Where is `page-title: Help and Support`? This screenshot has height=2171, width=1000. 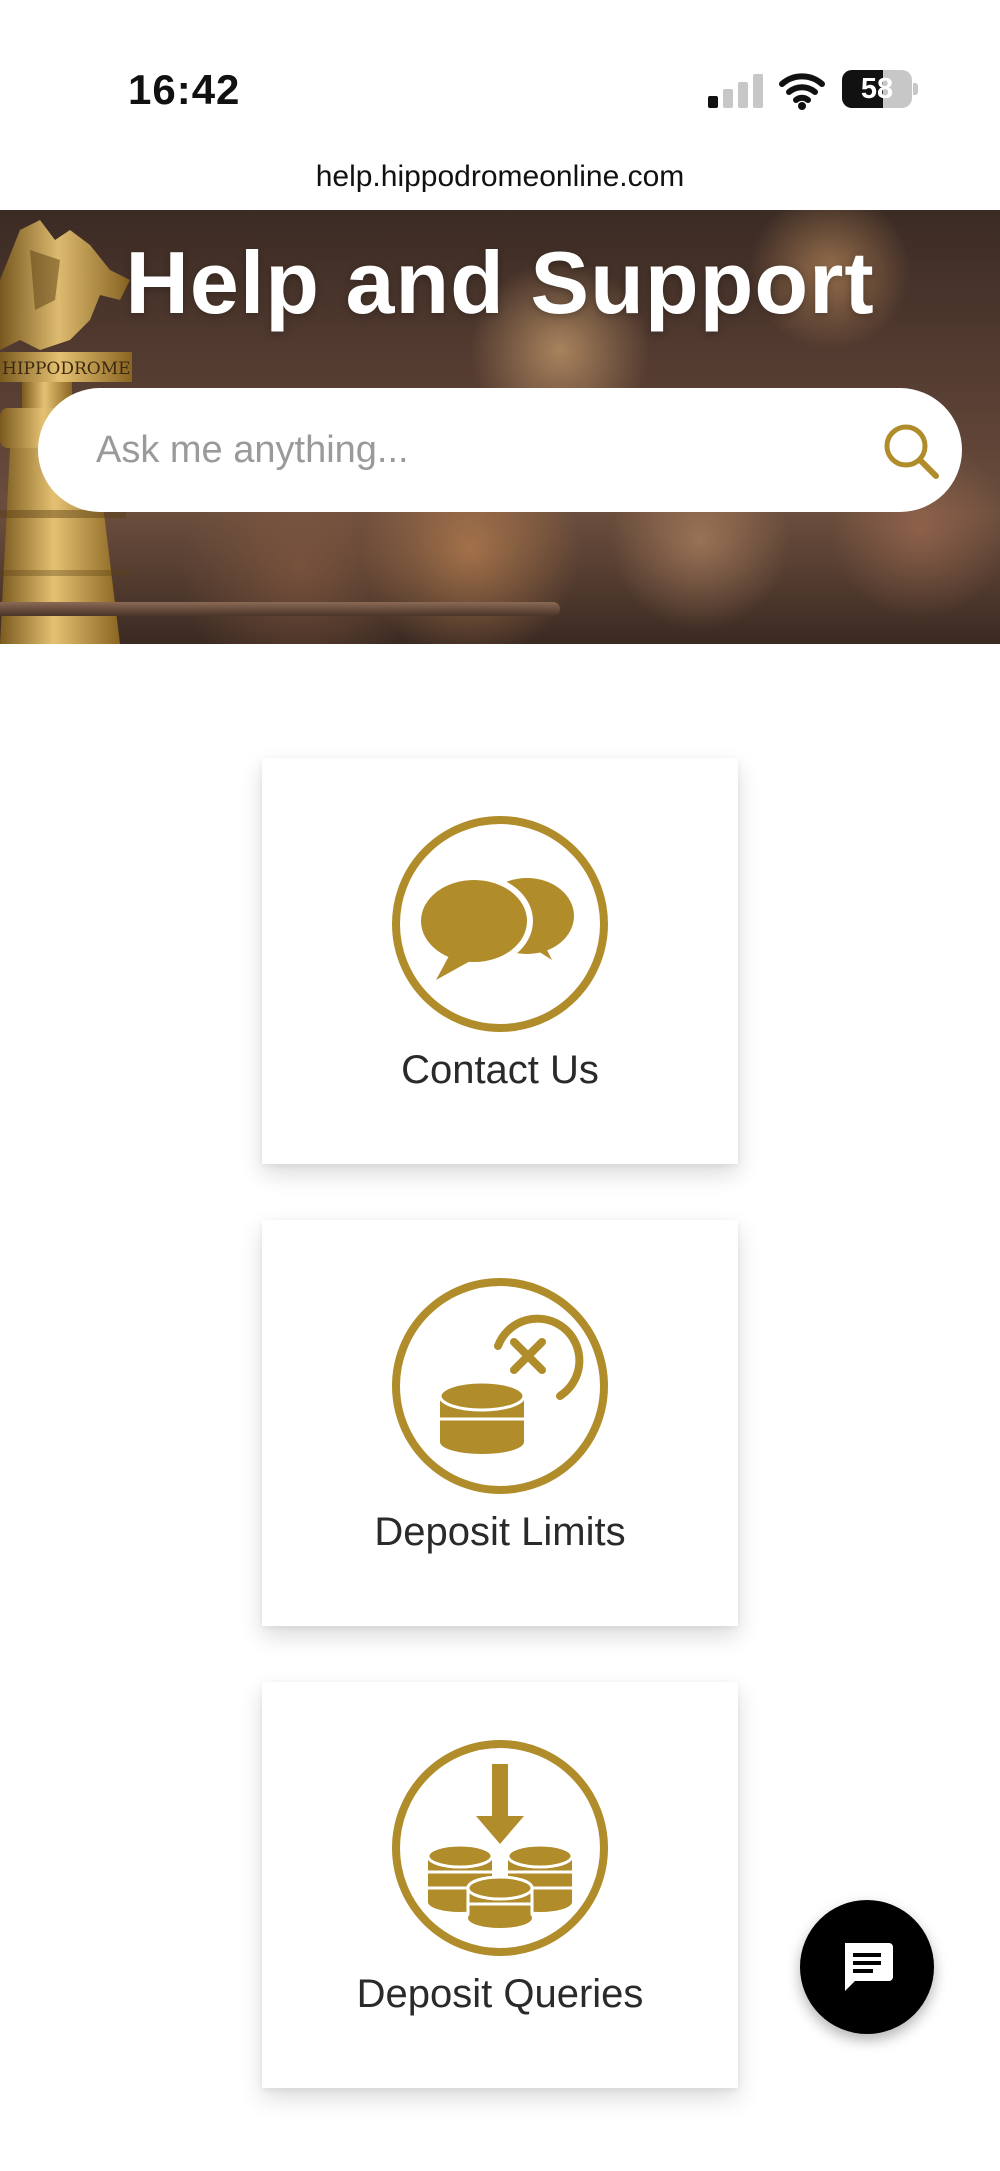
page-title: Help and Support is located at coordinates (500, 282).